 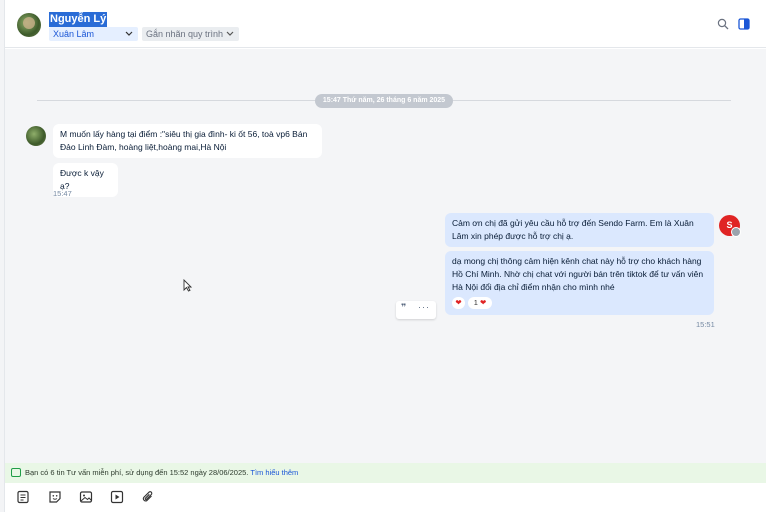 I want to click on reaction-summary: 1 ❤, so click(x=480, y=303).